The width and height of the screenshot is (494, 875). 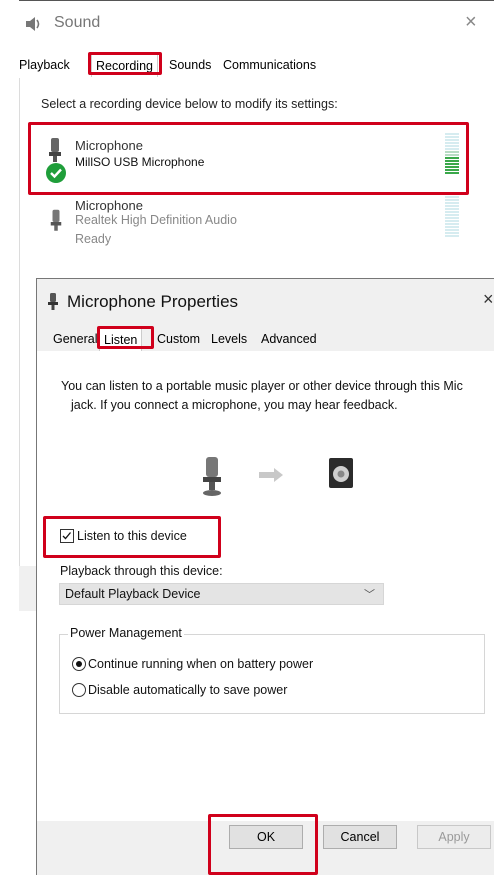 I want to click on level-meter, so click(x=452, y=217).